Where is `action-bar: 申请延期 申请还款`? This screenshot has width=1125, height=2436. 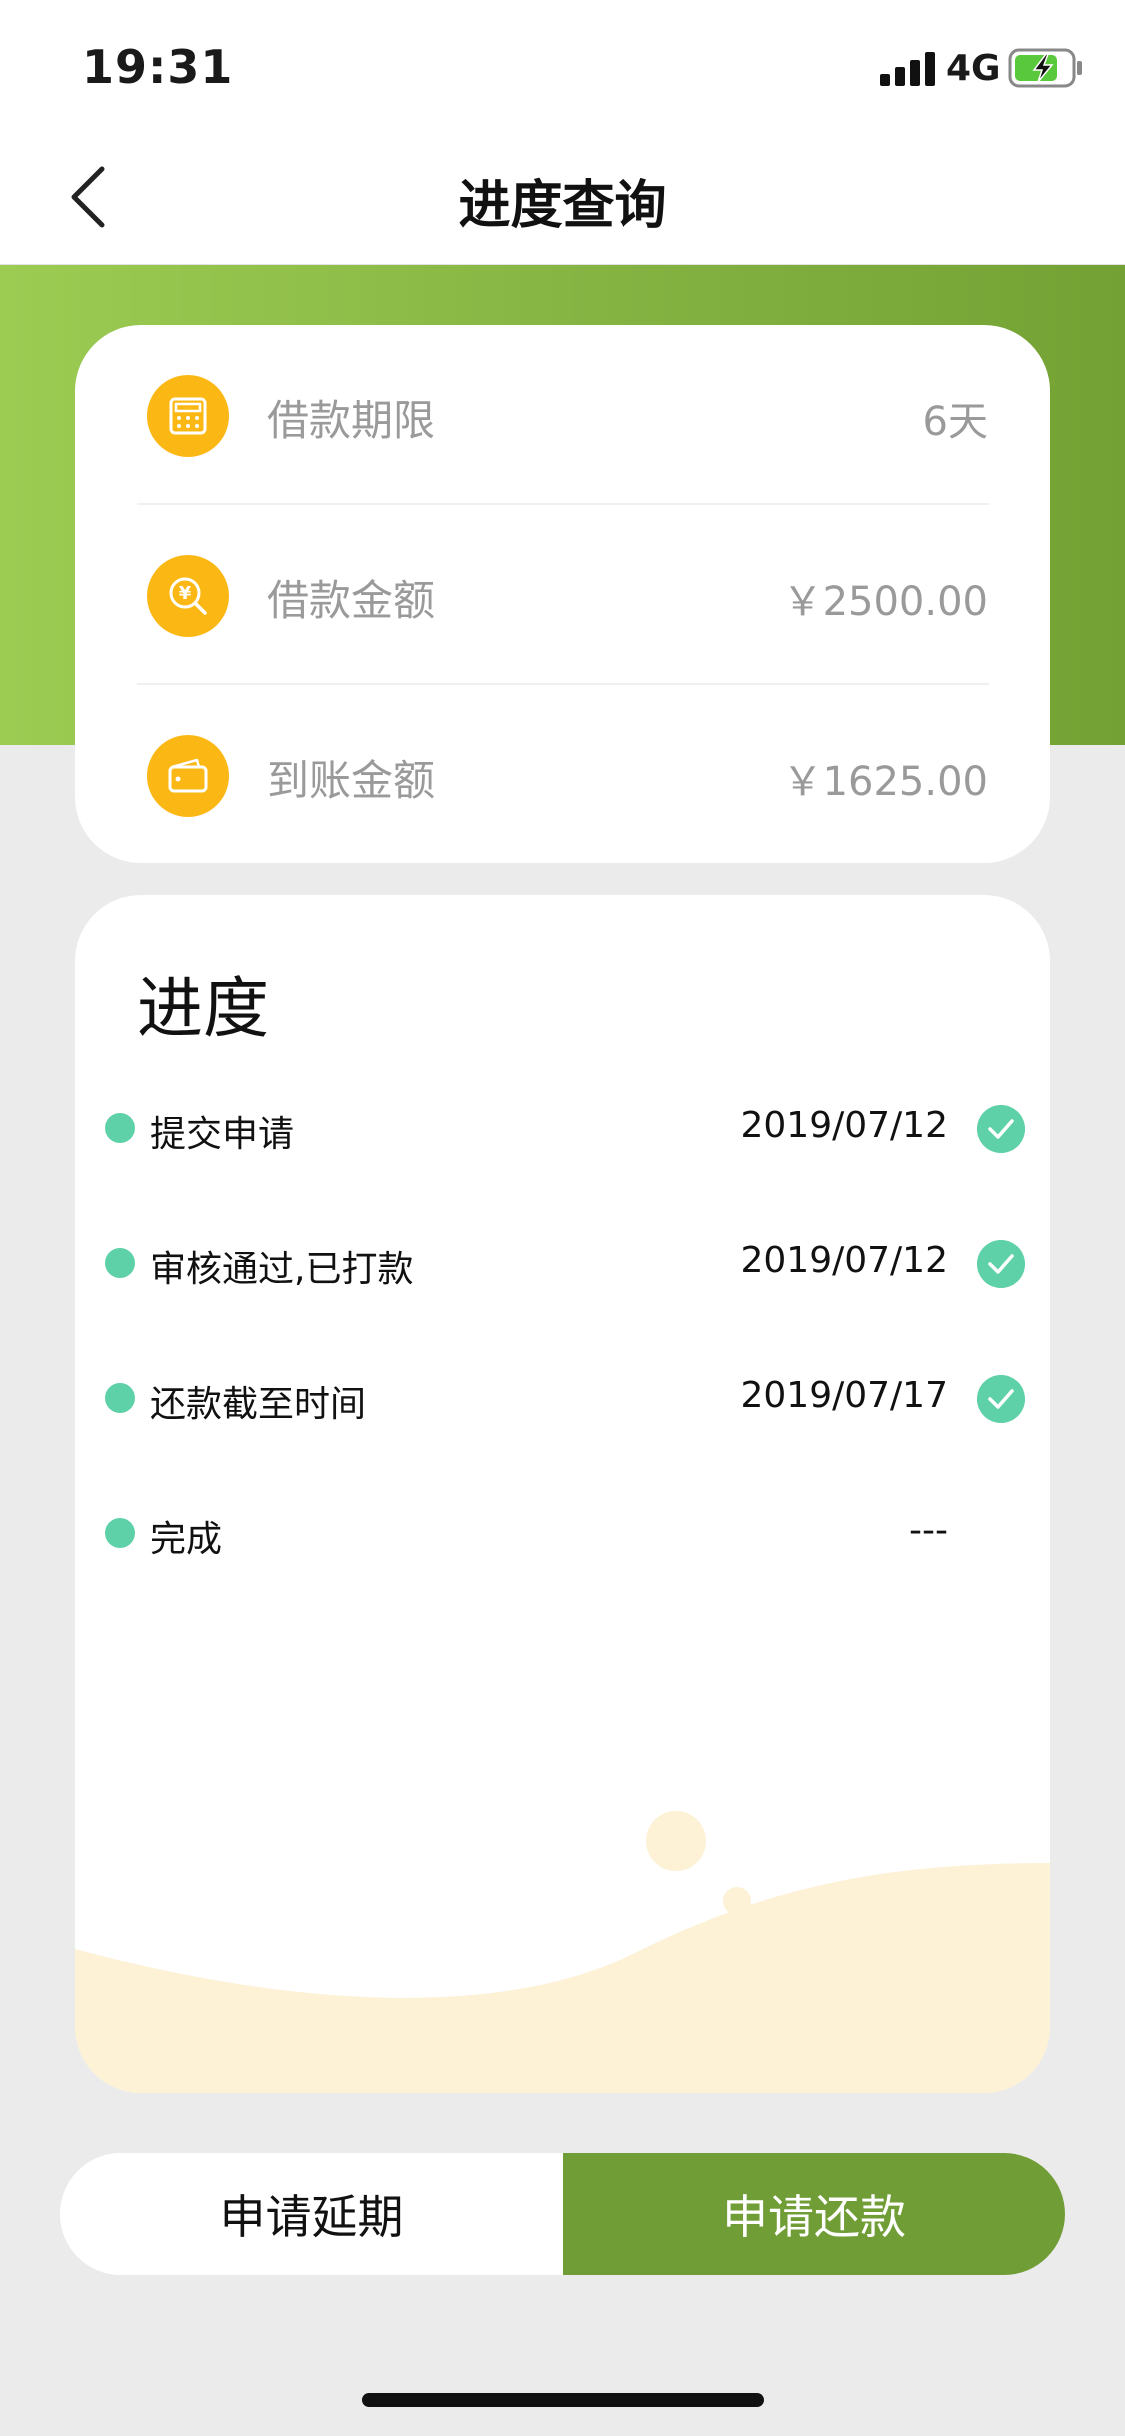 action-bar: 申请延期 申请还款 is located at coordinates (562, 2214).